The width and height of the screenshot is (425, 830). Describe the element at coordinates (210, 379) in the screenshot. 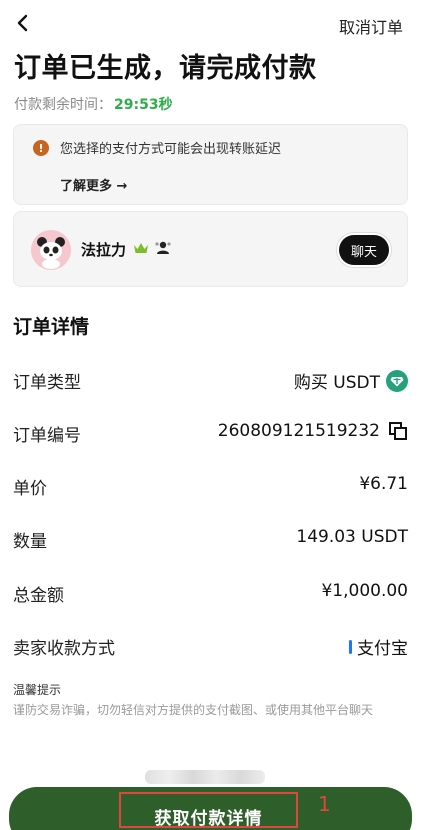

I see `detail-row-order-type: 订单类型 购买 USDT` at that location.